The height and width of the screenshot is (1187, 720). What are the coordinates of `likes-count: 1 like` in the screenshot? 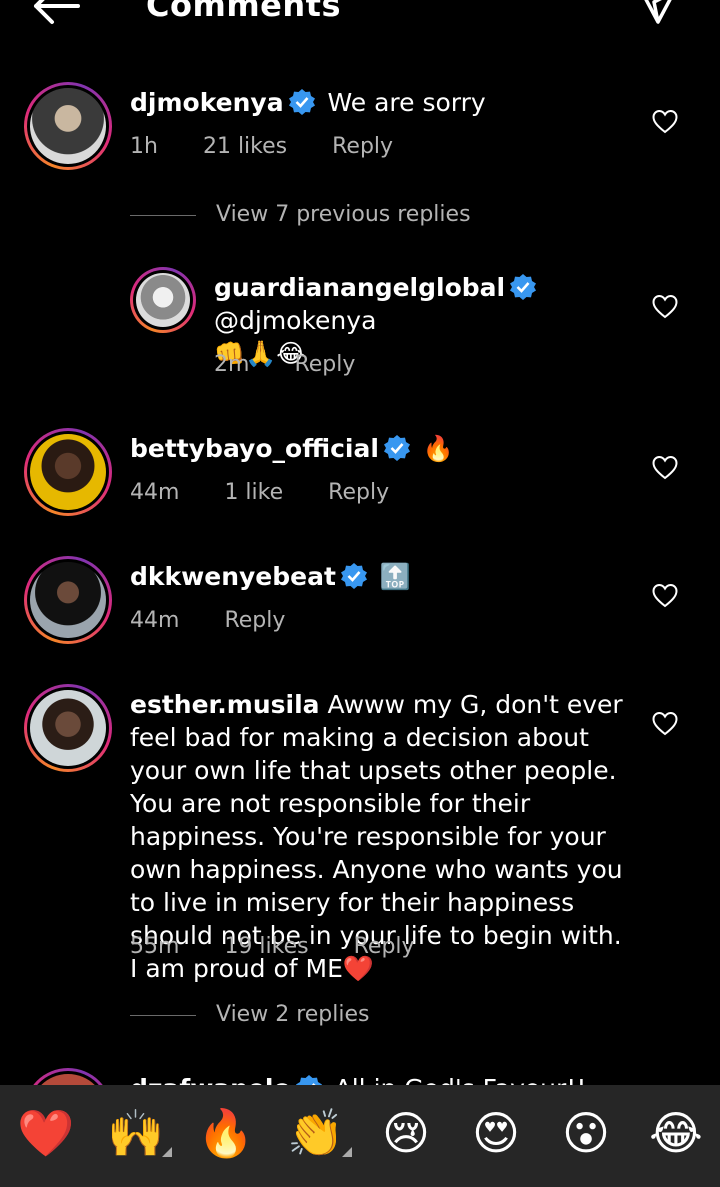 It's located at (253, 492).